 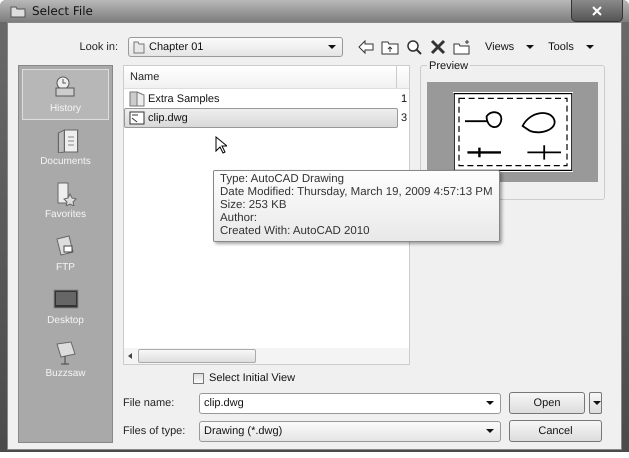 I want to click on new-folder-icon, so click(x=462, y=47).